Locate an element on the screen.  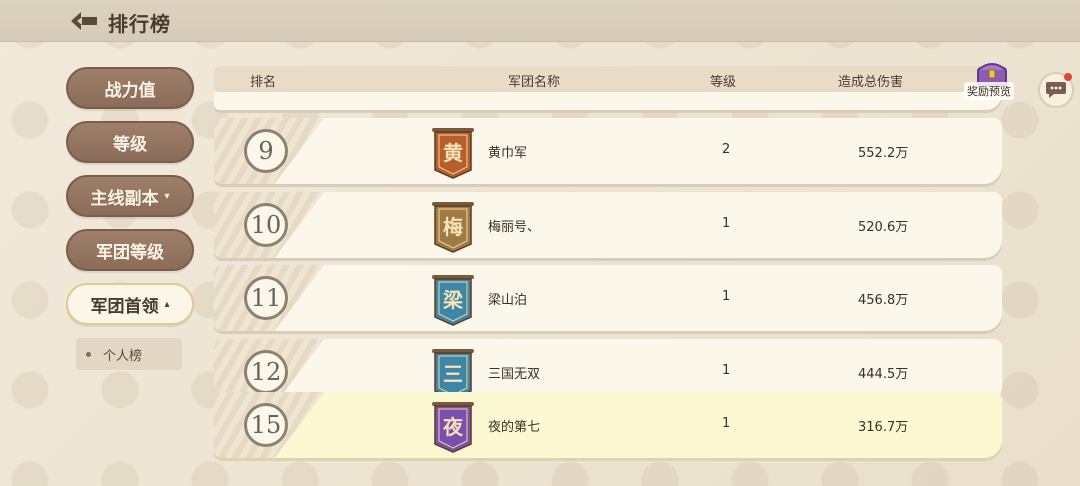
total-damage: 552.2万 is located at coordinates (883, 153).